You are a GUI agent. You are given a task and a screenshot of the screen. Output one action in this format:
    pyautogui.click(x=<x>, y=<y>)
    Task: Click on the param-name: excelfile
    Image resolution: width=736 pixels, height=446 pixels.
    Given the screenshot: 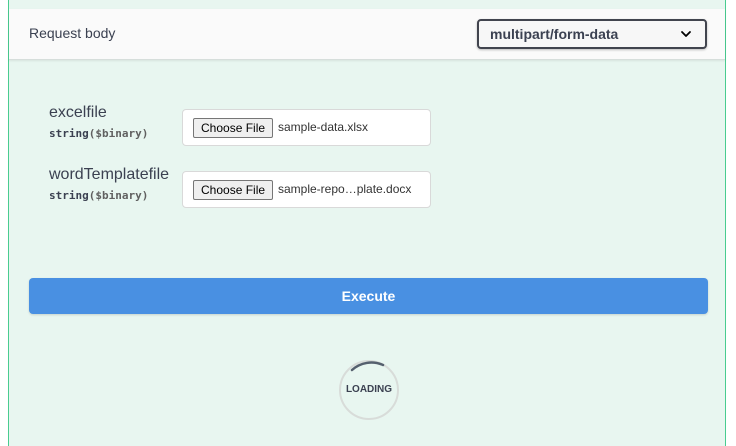 What is the action you would take?
    pyautogui.click(x=78, y=112)
    